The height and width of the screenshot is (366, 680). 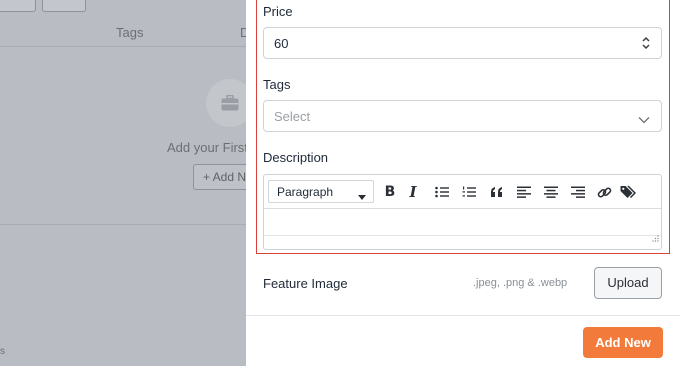 What do you see at coordinates (520, 283) in the screenshot?
I see `feature-image-hint: .jpeg, .png & .webp` at bounding box center [520, 283].